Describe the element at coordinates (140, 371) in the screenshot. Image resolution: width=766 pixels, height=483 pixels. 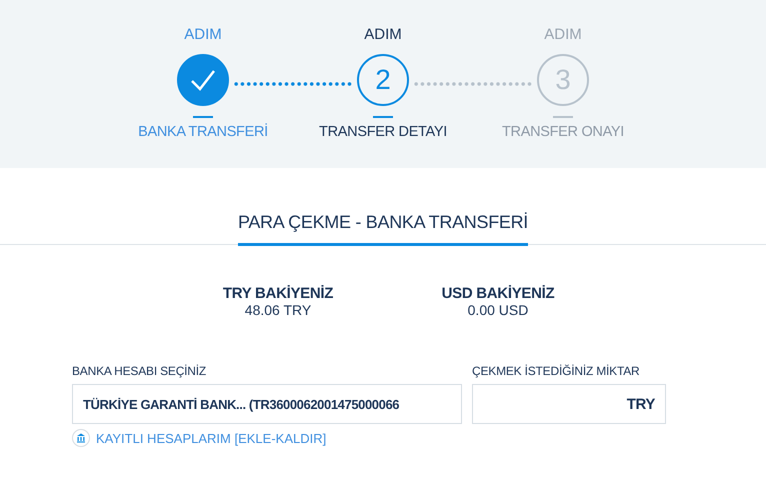
I see `field-label: BANKA HESABI SEÇİNİZ` at that location.